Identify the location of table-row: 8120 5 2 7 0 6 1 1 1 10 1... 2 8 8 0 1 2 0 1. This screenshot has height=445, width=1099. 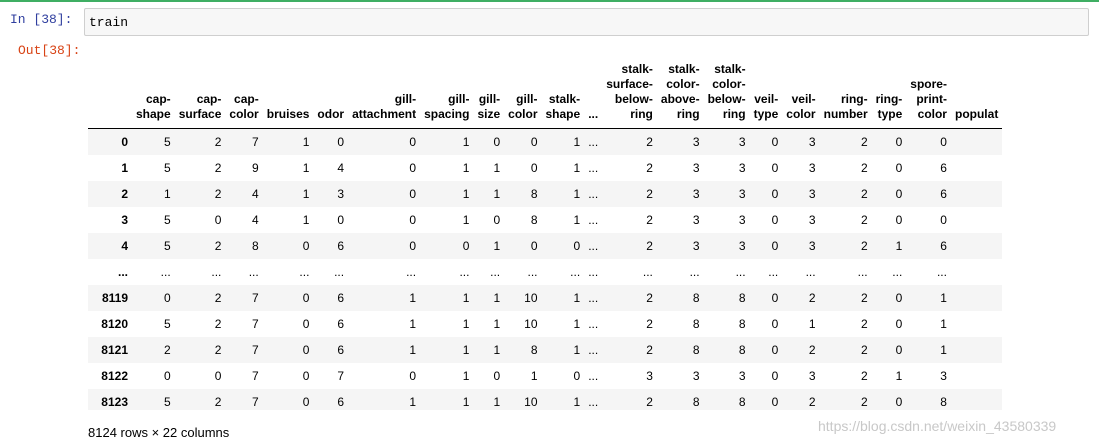
(545, 324).